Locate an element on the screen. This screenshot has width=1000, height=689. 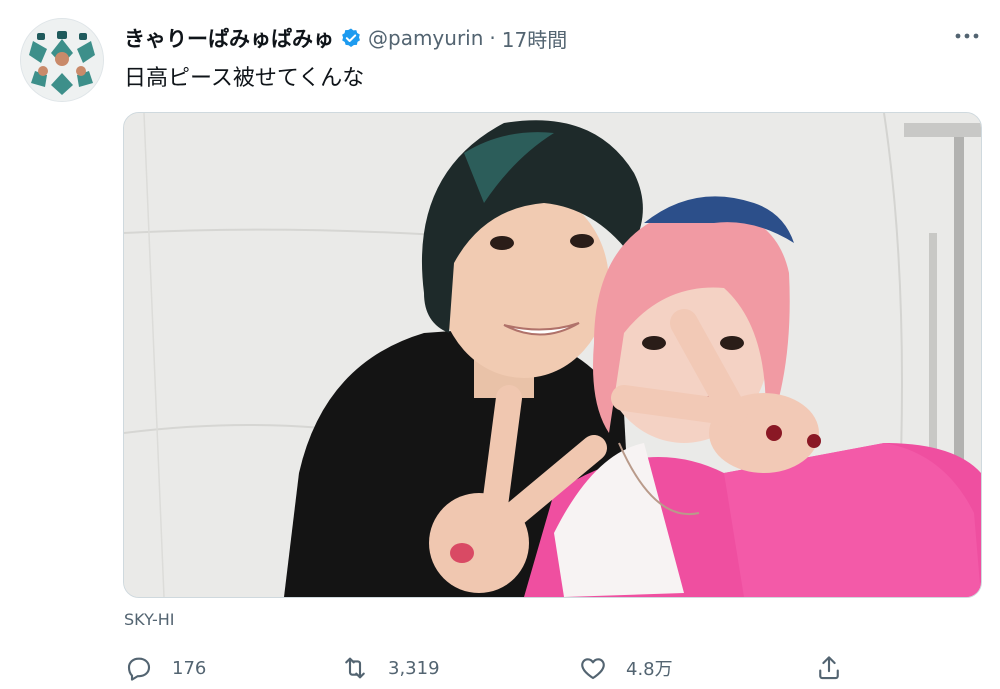
tweet-actions: 176 3,319 4.8万 is located at coordinates (500, 668).